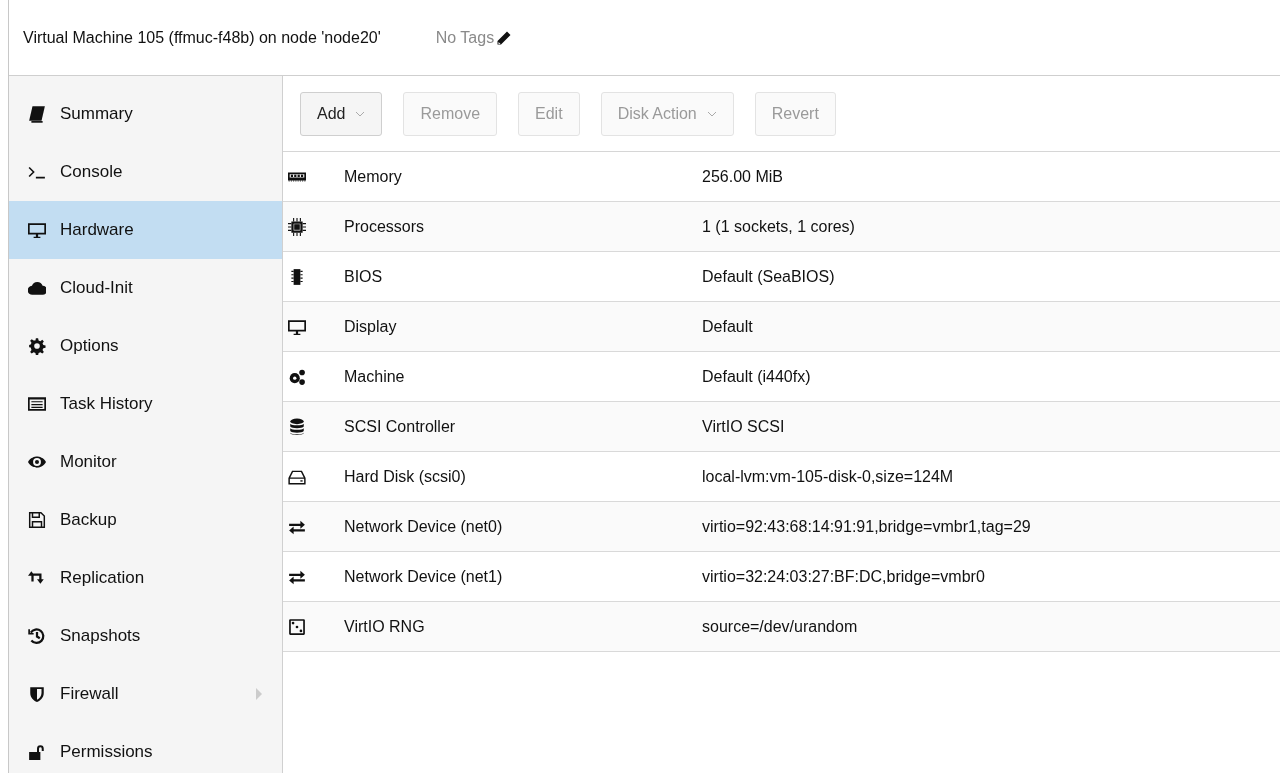 This screenshot has height=773, width=1280. Describe the element at coordinates (145, 636) in the screenshot. I see `sidebar-item: Snapshots` at that location.